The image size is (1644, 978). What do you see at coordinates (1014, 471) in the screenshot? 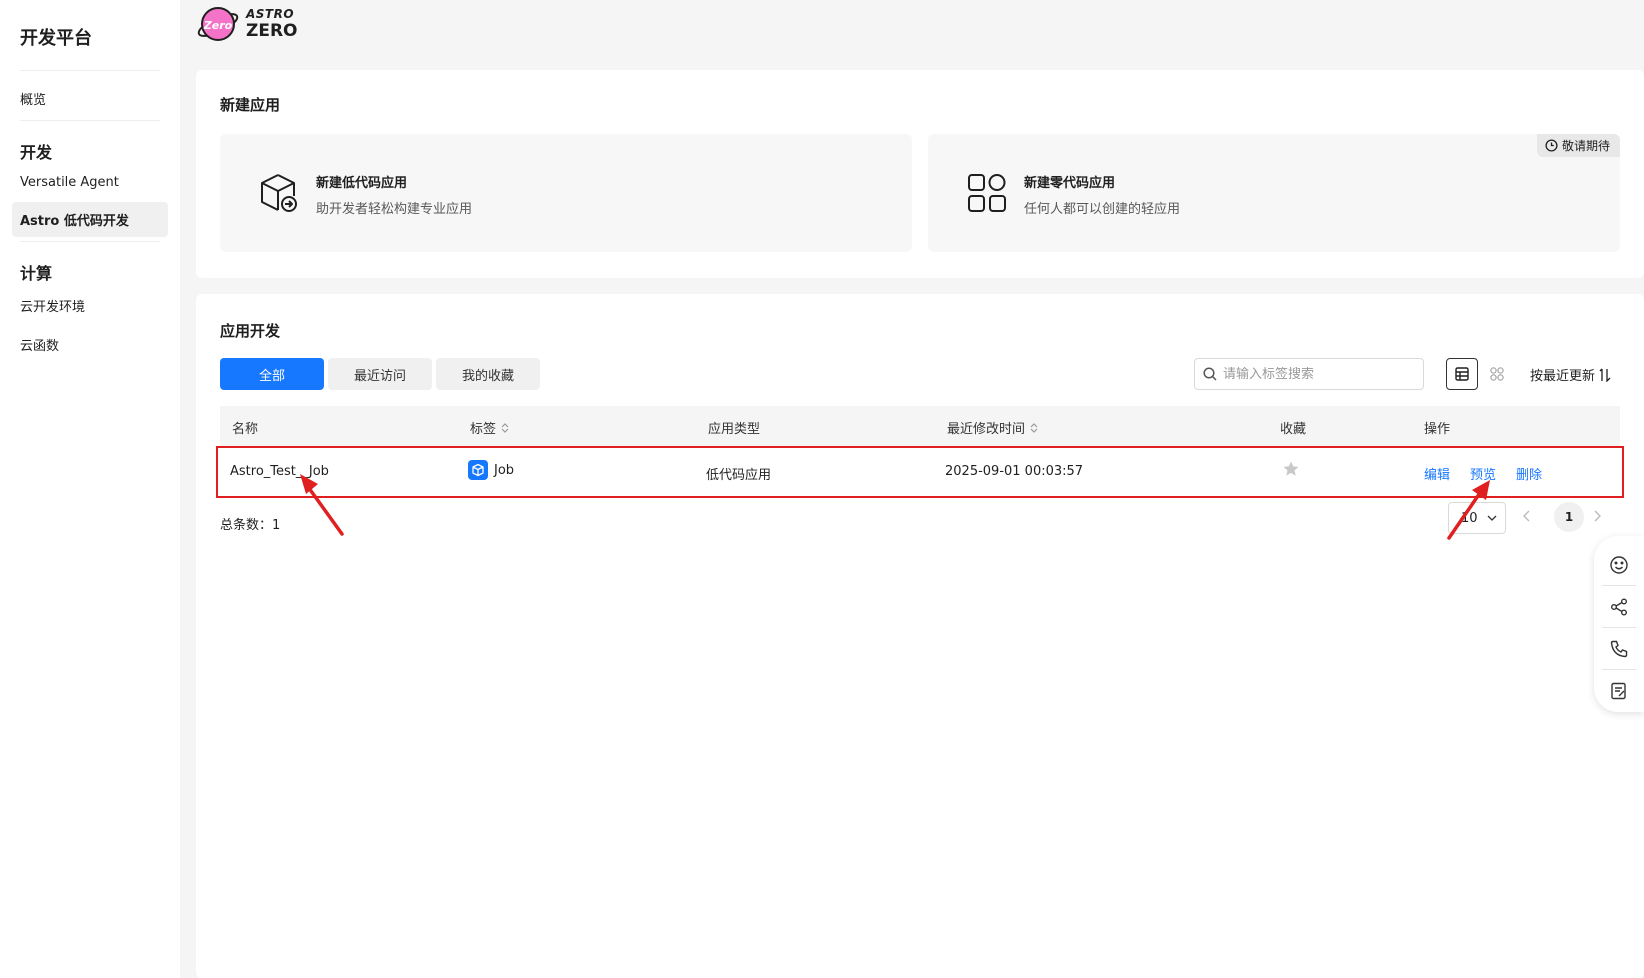
I see `modified-time-cell: 2025-09-01 00:03:57` at bounding box center [1014, 471].